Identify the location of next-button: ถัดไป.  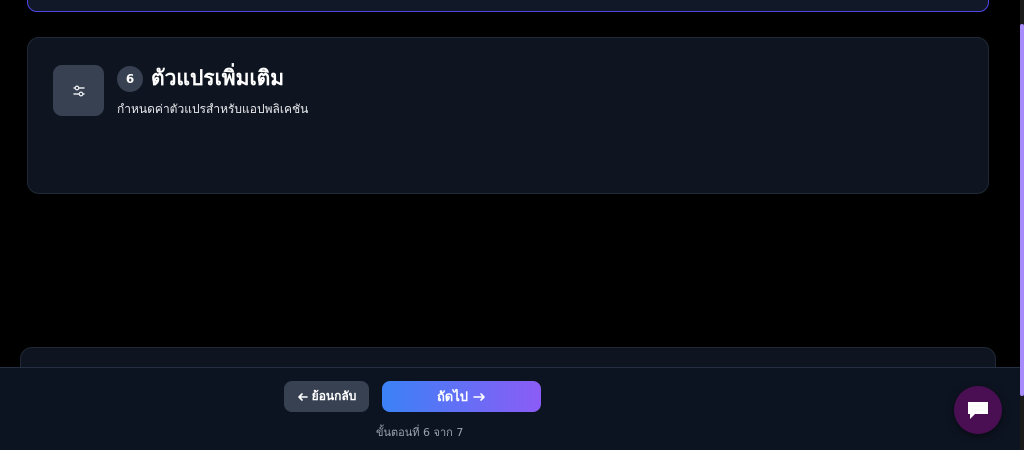
(461, 396).